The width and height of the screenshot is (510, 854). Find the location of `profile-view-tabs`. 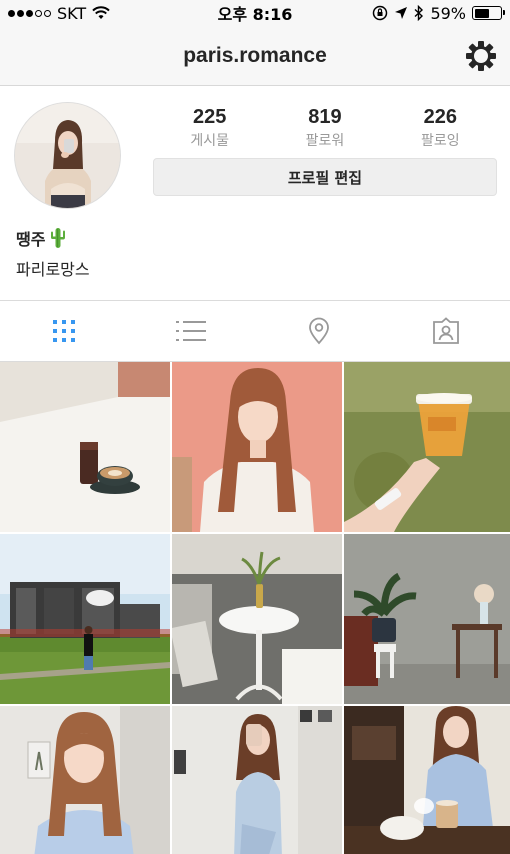

profile-view-tabs is located at coordinates (255, 331).